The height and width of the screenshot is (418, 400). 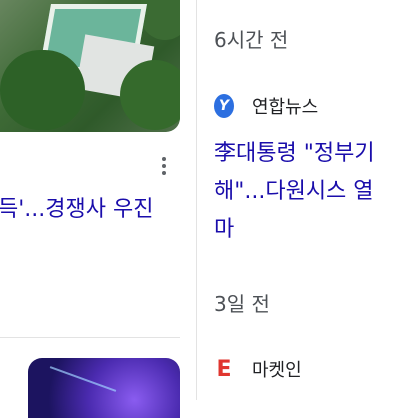 I want to click on yonhap-logo-icon: Y, so click(x=224, y=106).